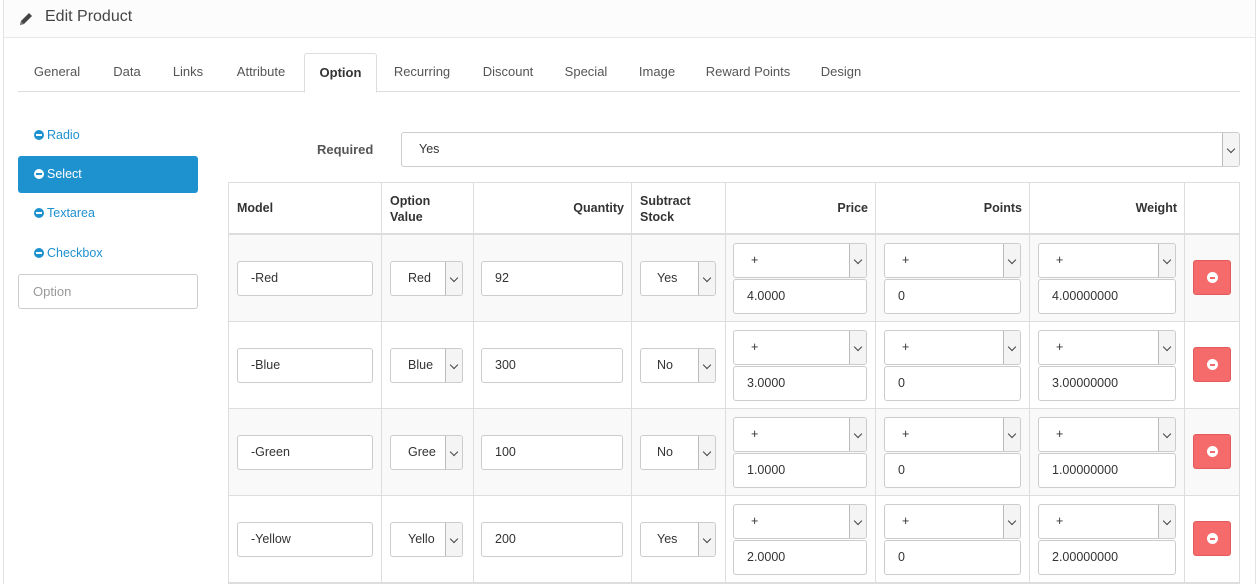 Image resolution: width=1256 pixels, height=584 pixels. Describe the element at coordinates (426, 452) in the screenshot. I see `option-value-select: Gree` at that location.